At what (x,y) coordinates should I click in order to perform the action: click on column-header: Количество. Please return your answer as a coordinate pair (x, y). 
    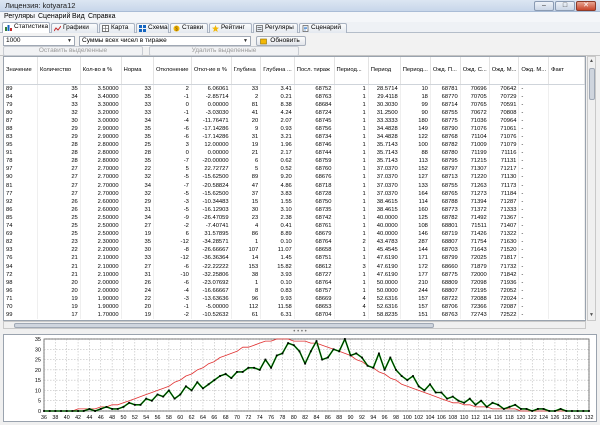
    Looking at the image, I should click on (59, 71).